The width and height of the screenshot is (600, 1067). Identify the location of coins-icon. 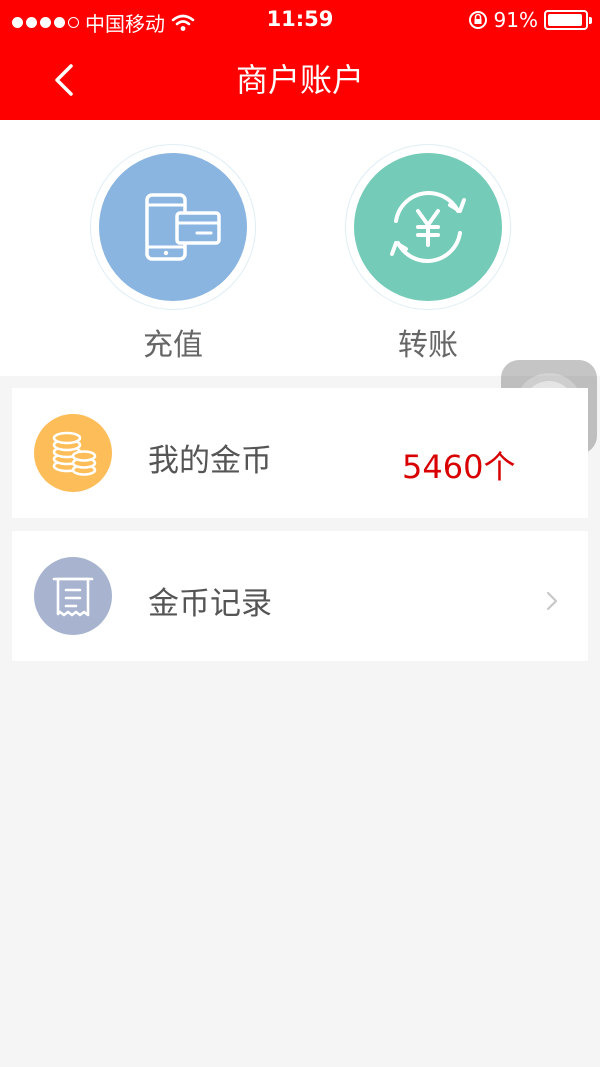
(73, 453).